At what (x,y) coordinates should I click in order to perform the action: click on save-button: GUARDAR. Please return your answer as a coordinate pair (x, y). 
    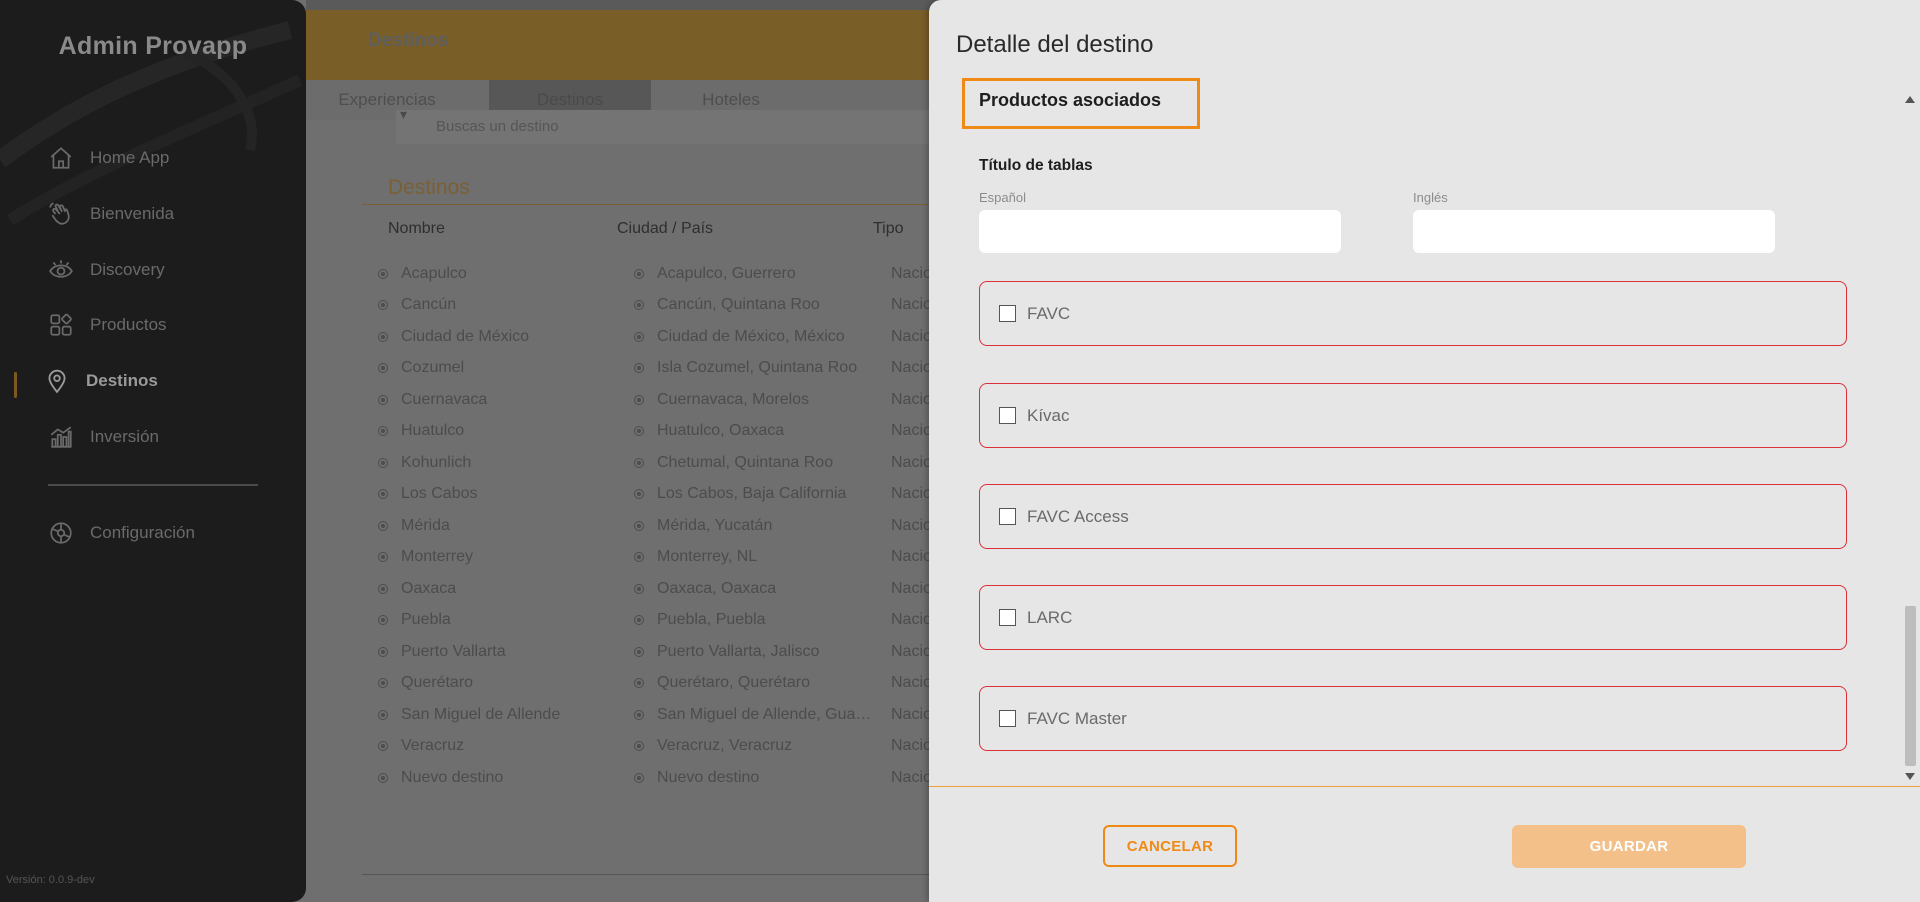
    Looking at the image, I should click on (1629, 846).